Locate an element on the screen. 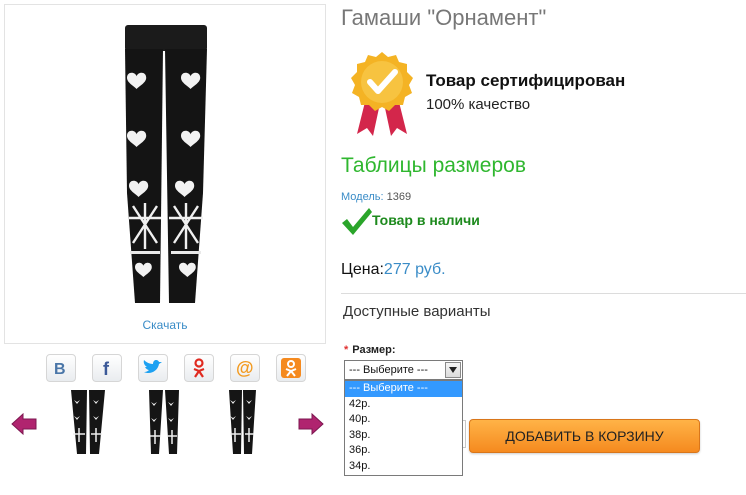 The image size is (746, 495). size-label: Размер: is located at coordinates (374, 350).